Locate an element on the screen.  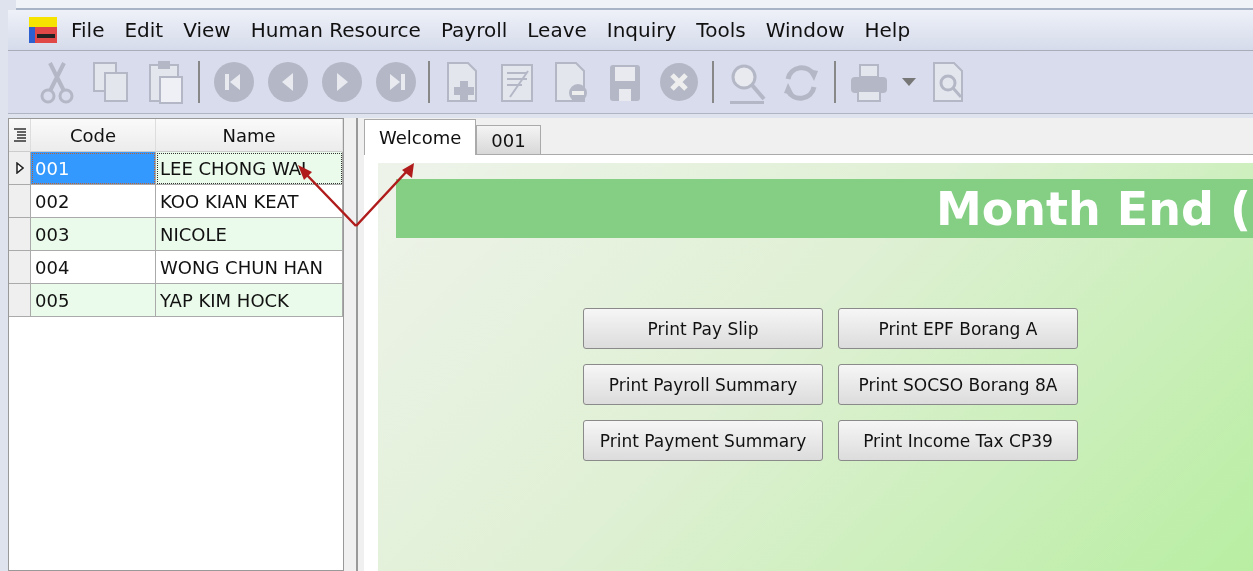
menu-item: Edit is located at coordinates (144, 30).